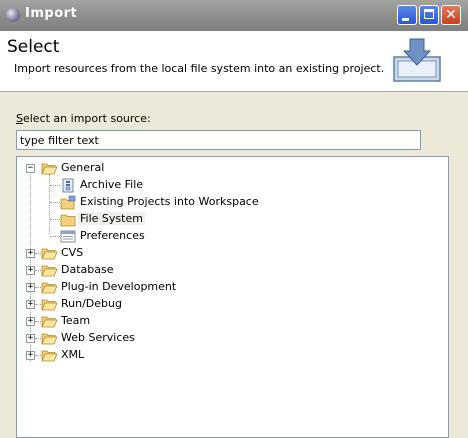  What do you see at coordinates (232, 304) in the screenshot?
I see `tree-item-run-debug: + Run/Debug` at bounding box center [232, 304].